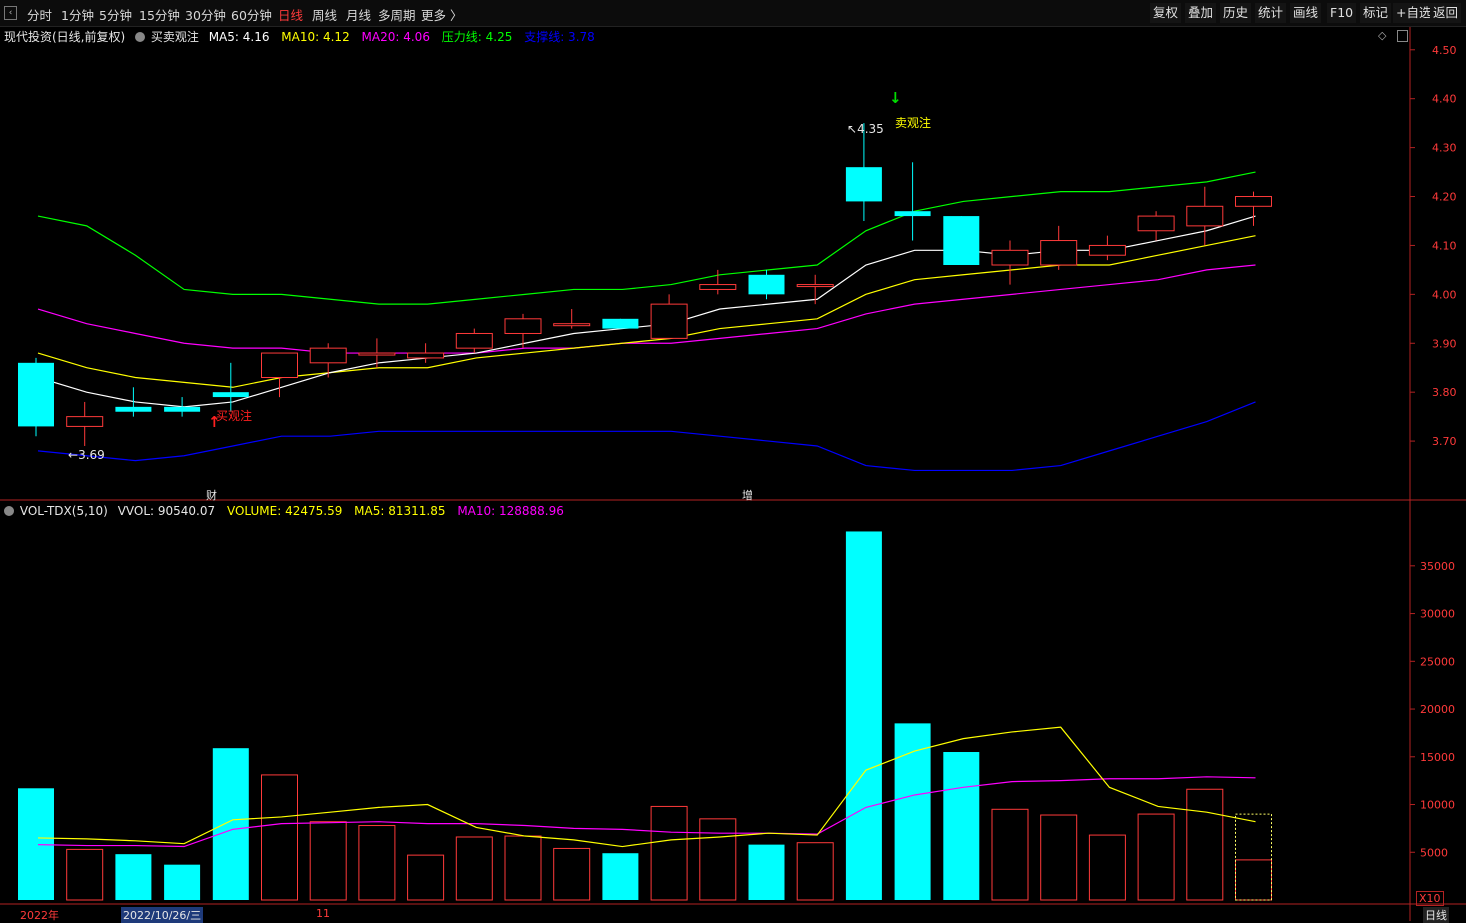 This screenshot has height=923, width=1466. What do you see at coordinates (1444, 294) in the screenshot?
I see `price-tick-label: 4.00` at bounding box center [1444, 294].